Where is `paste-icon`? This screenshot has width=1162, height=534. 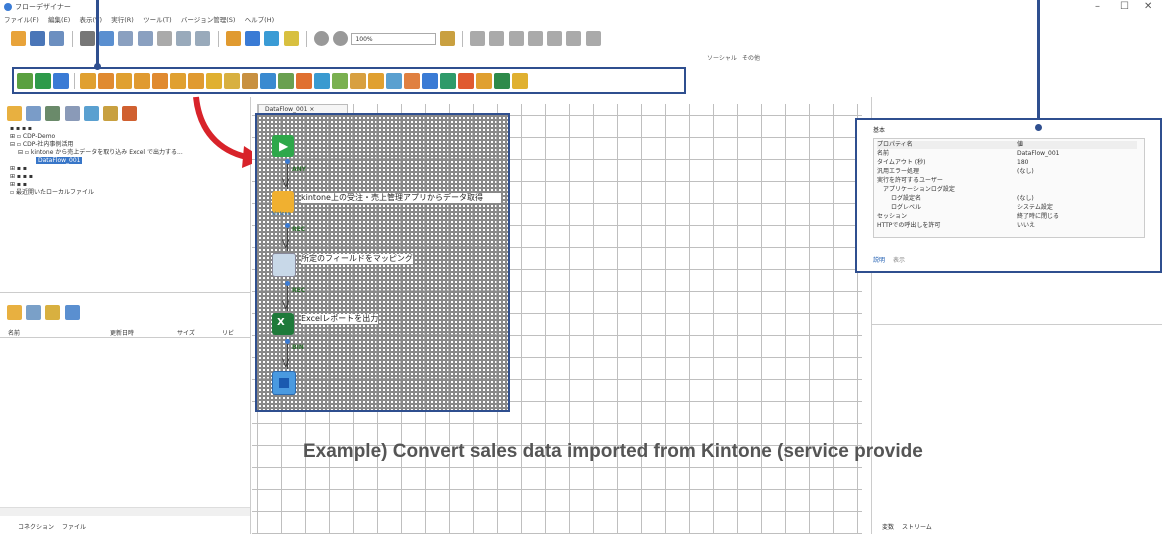 paste-icon is located at coordinates (203, 38).